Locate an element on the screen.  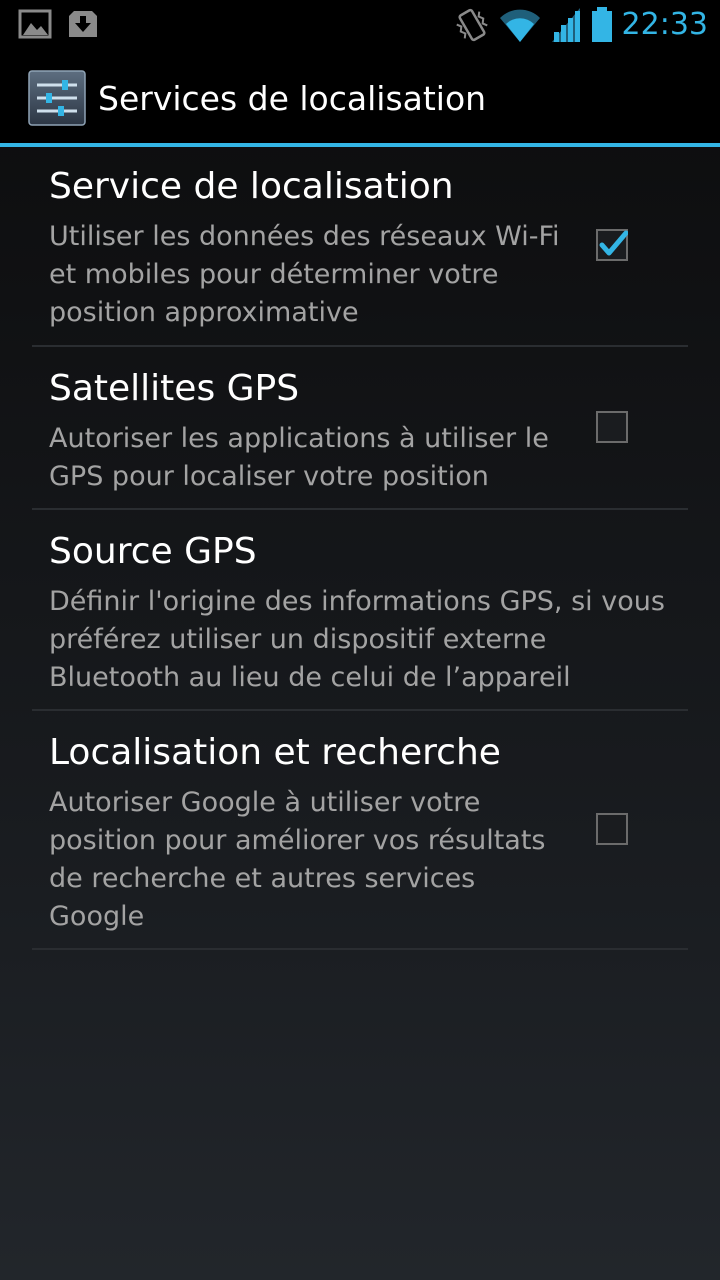
page-title: Services de localisation is located at coordinates (292, 98).